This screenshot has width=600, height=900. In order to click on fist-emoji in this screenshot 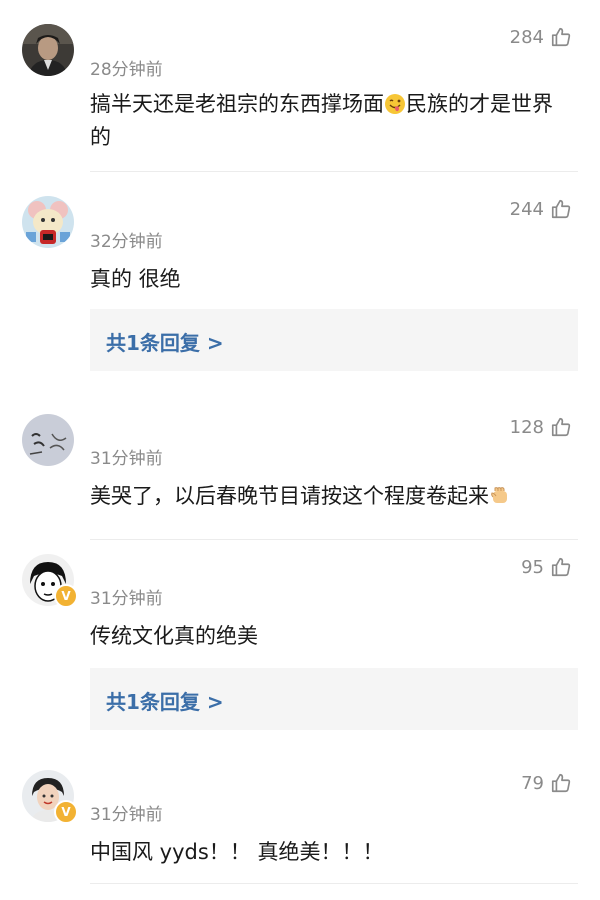, I will do `click(500, 495)`.